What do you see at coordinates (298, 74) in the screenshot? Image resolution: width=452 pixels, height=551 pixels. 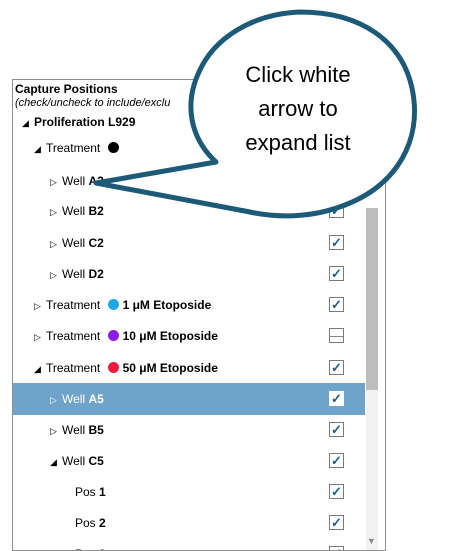 I see `callout-line-1: Click white` at bounding box center [298, 74].